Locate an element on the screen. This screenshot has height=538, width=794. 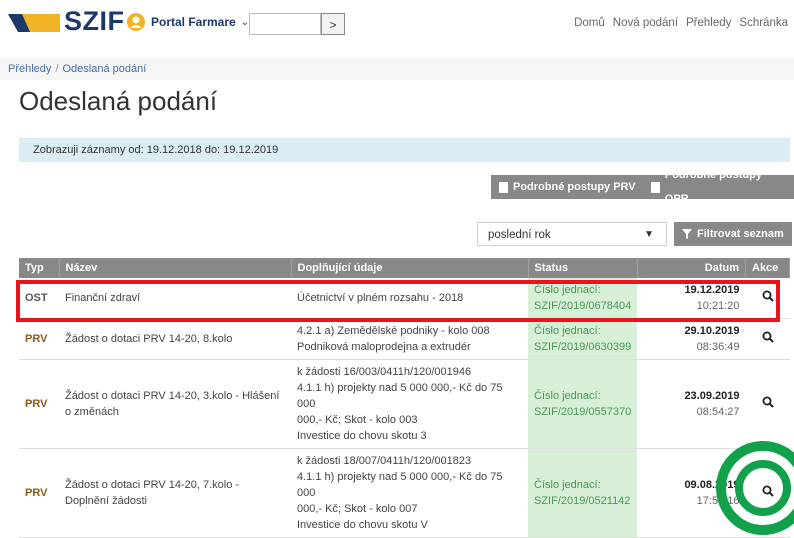
opr-procedures-label: Podrobné postupy OPR is located at coordinates (713, 187).